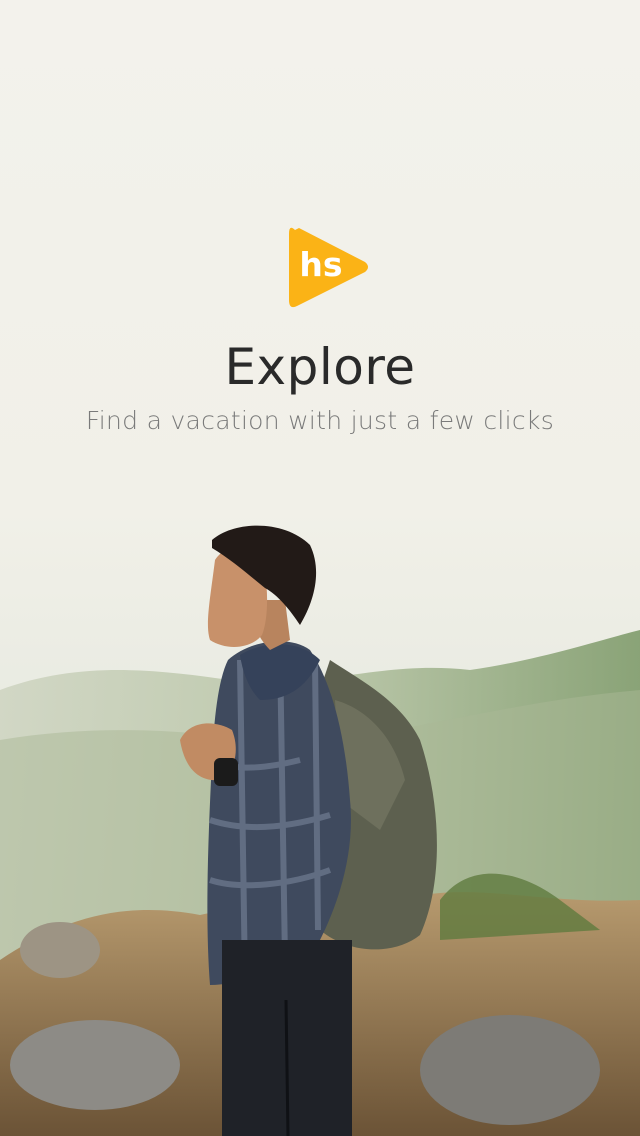 This screenshot has height=1136, width=640. I want to click on logo-icon: hs, so click(328, 267).